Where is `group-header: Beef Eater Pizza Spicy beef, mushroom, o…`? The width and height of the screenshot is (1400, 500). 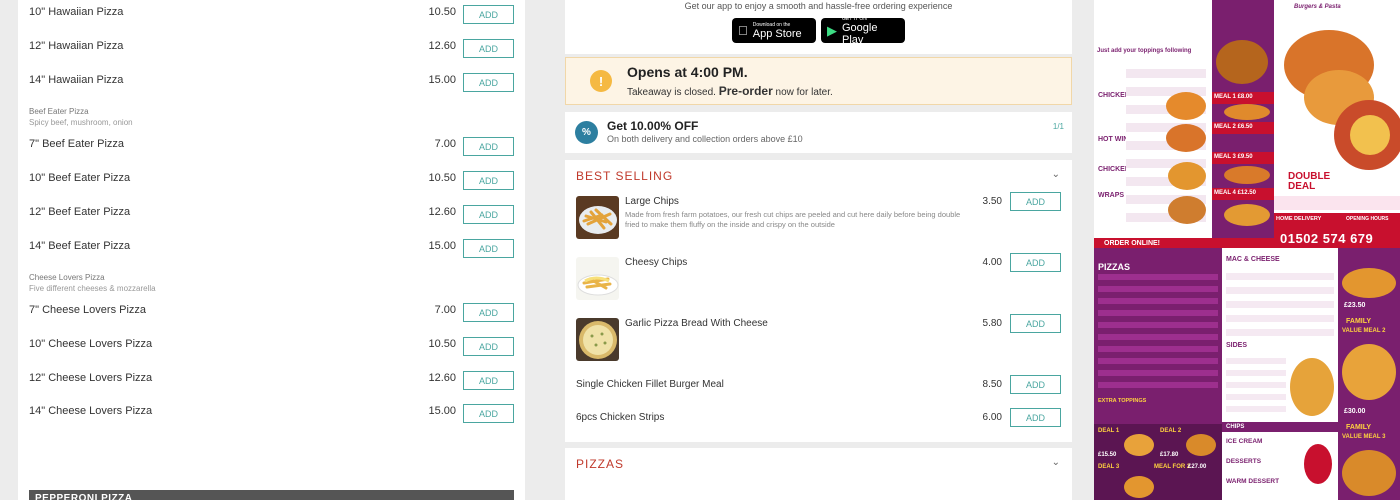 group-header: Beef Eater Pizza Spicy beef, mushroom, o… is located at coordinates (271, 117).